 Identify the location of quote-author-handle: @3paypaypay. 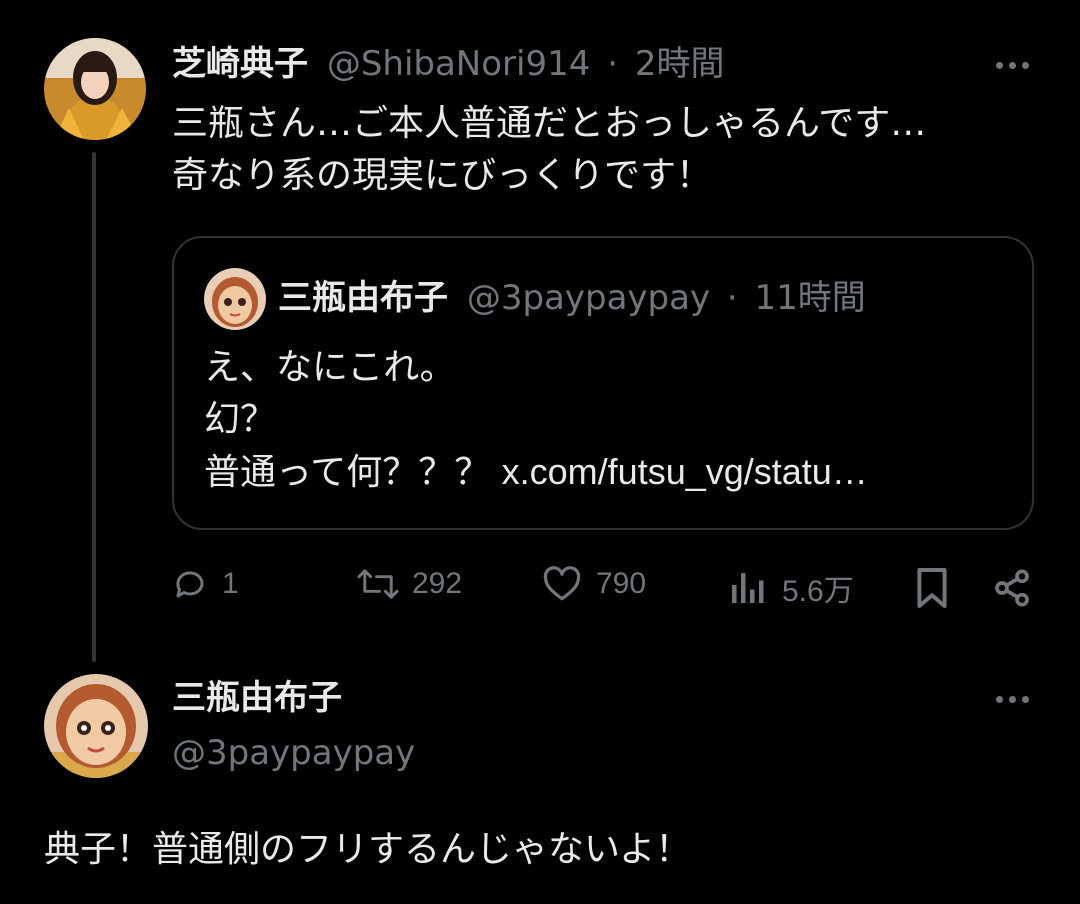
(588, 298).